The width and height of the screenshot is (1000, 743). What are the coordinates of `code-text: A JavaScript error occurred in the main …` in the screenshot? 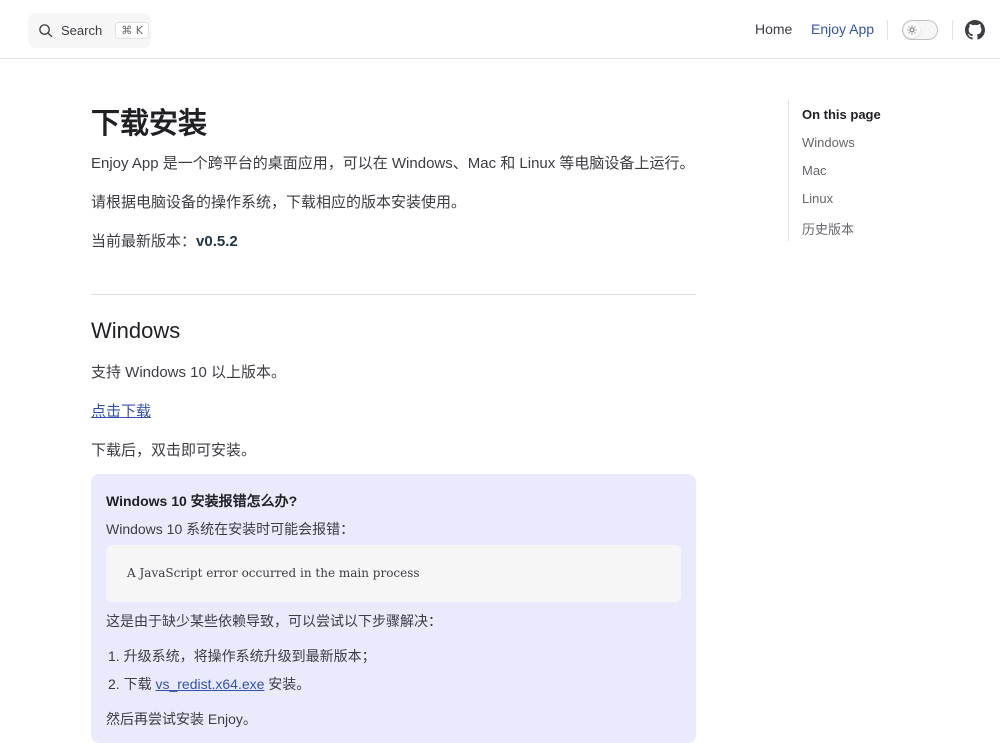 It's located at (273, 573).